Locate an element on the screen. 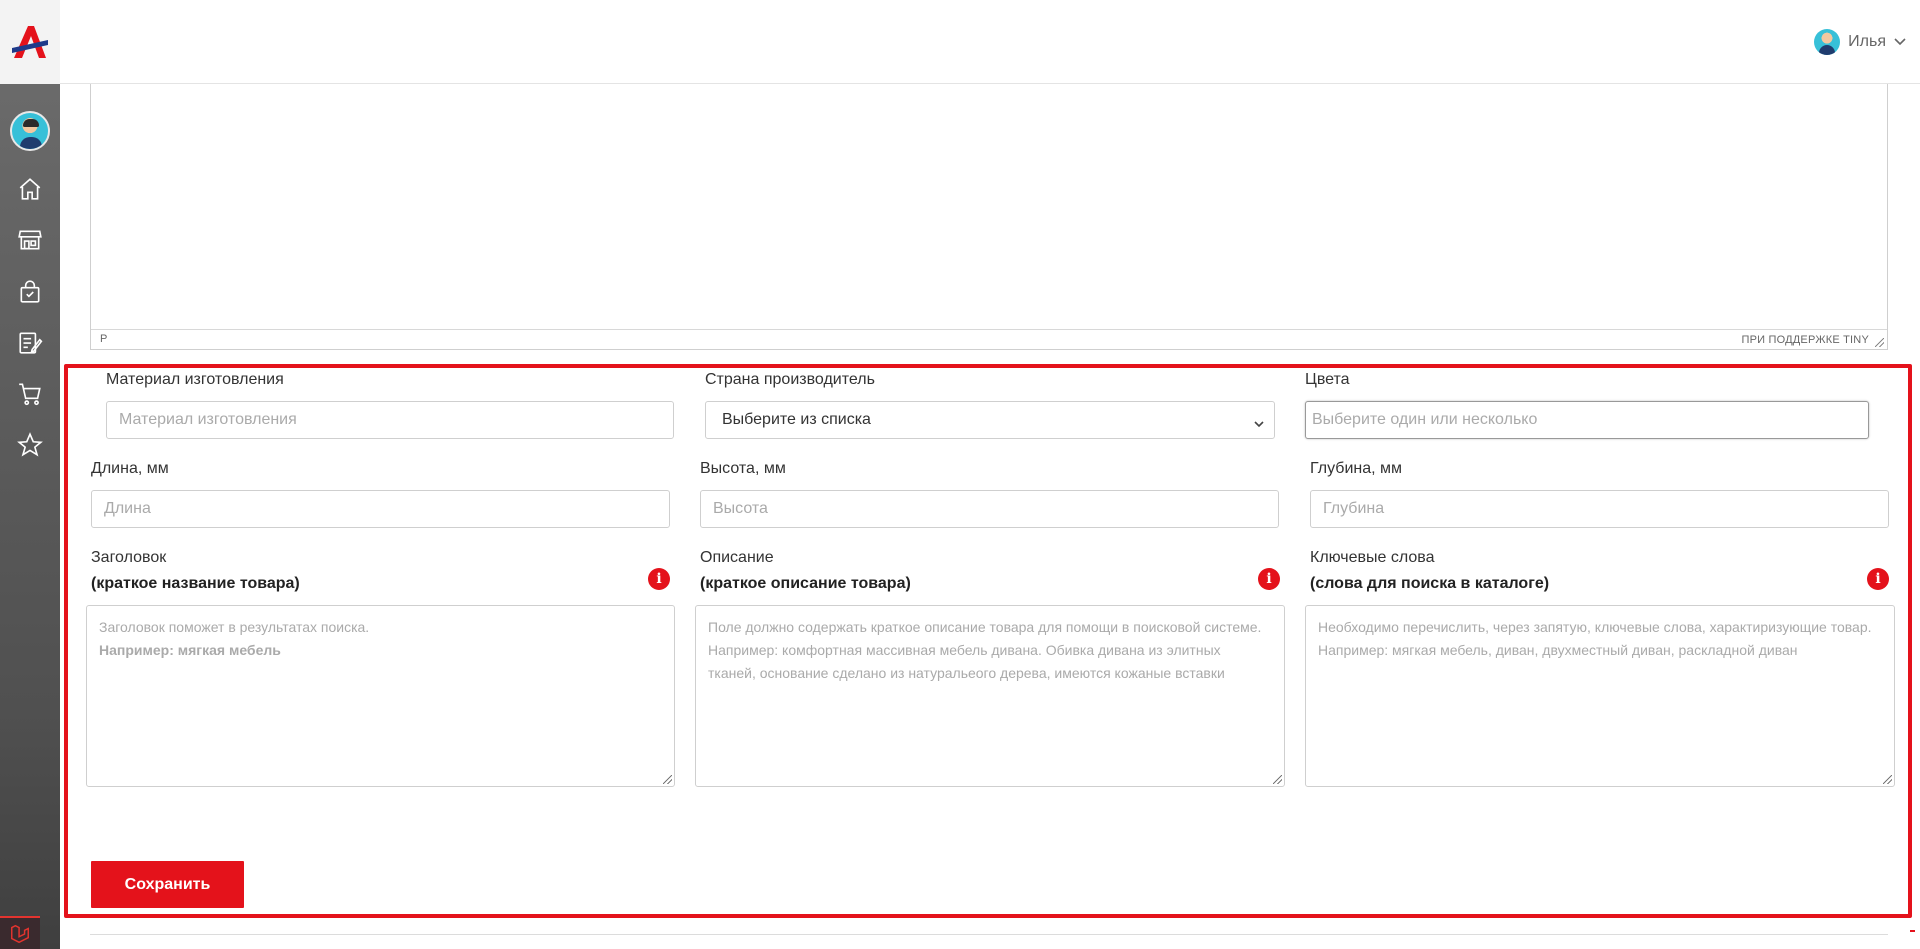  edit-document-icon is located at coordinates (30, 343).